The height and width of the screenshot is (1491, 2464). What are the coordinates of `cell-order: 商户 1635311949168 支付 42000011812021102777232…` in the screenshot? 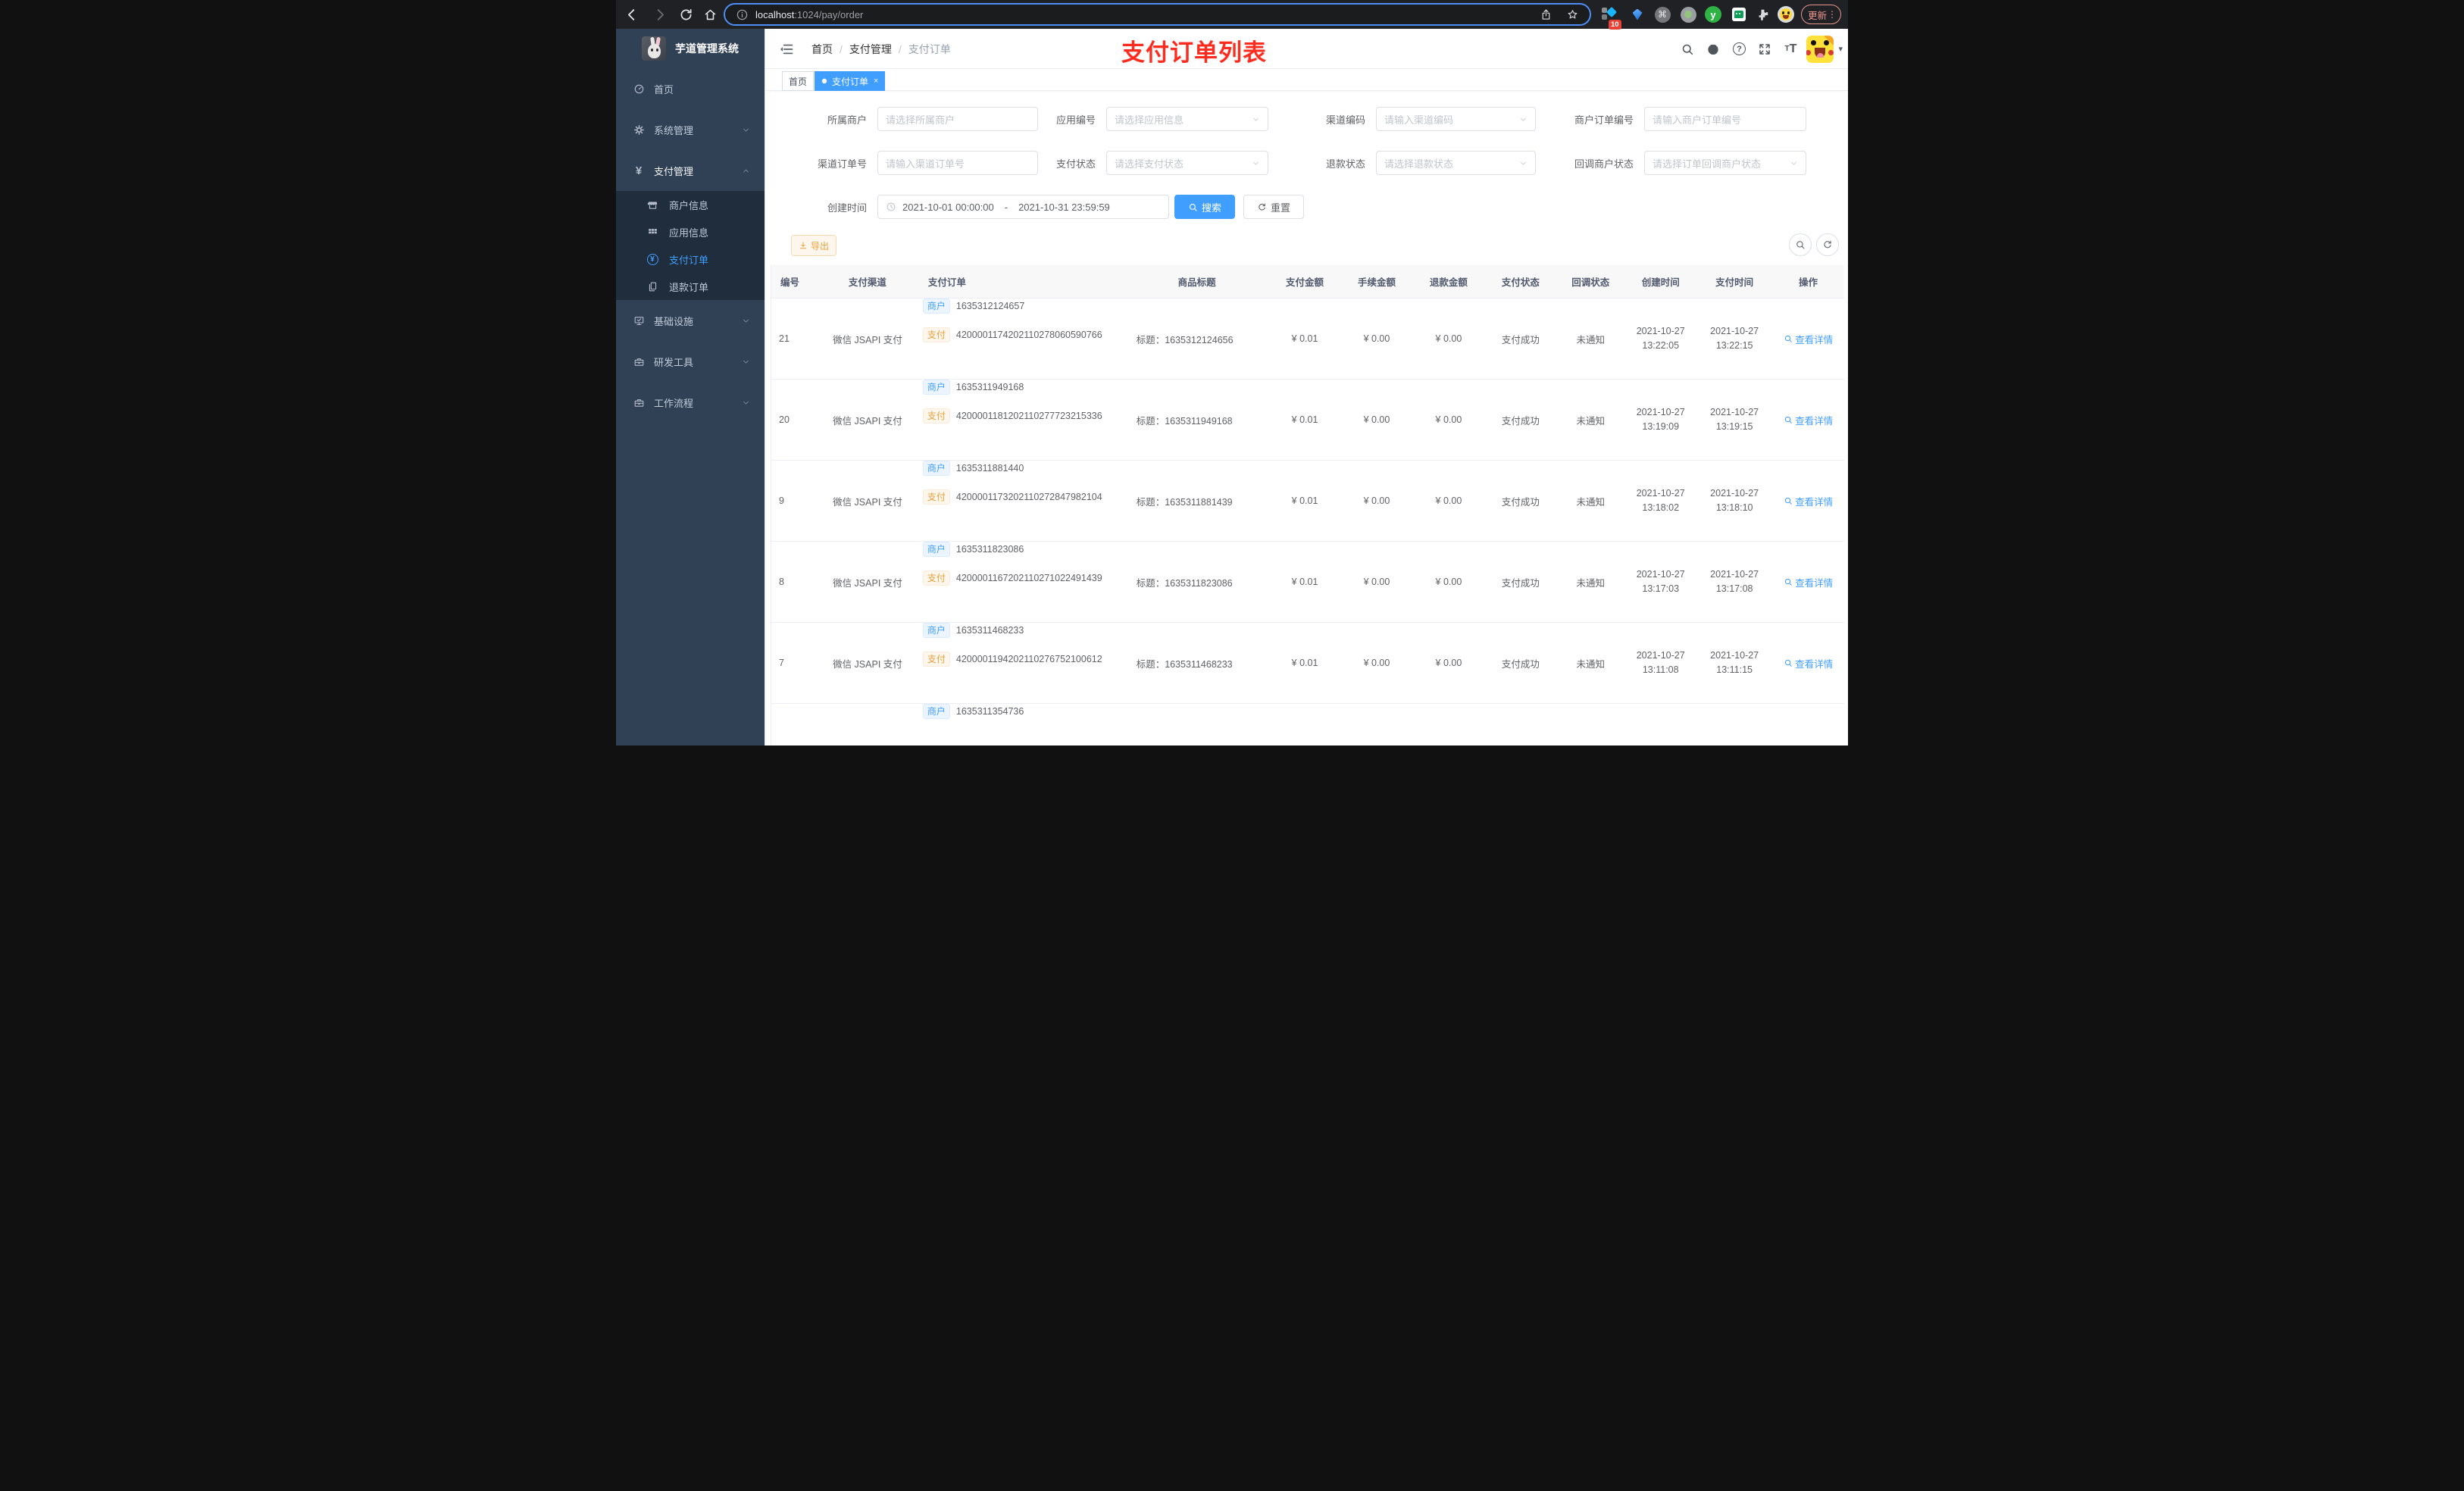 It's located at (1021, 420).